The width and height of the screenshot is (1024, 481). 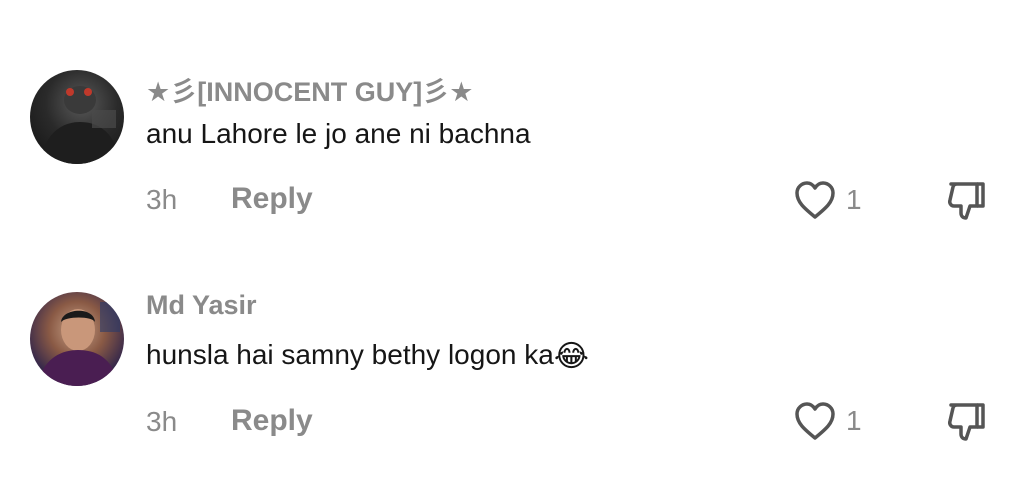 I want to click on timestamp: 3h, so click(x=162, y=421).